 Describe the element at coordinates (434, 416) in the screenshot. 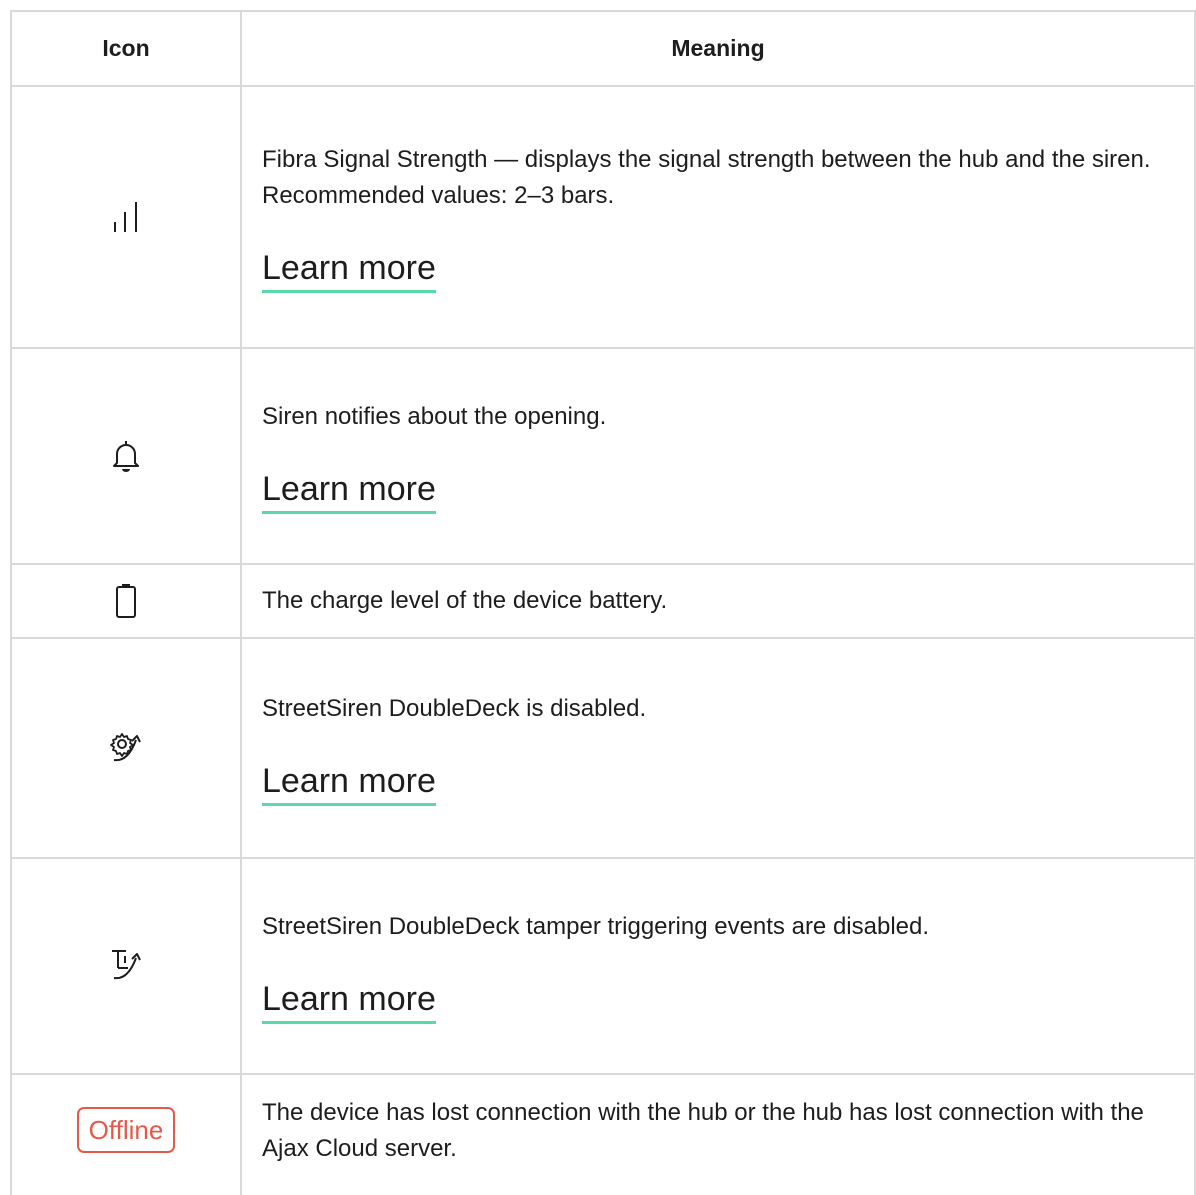

I see `row-description: Siren notifies about the opening.` at that location.